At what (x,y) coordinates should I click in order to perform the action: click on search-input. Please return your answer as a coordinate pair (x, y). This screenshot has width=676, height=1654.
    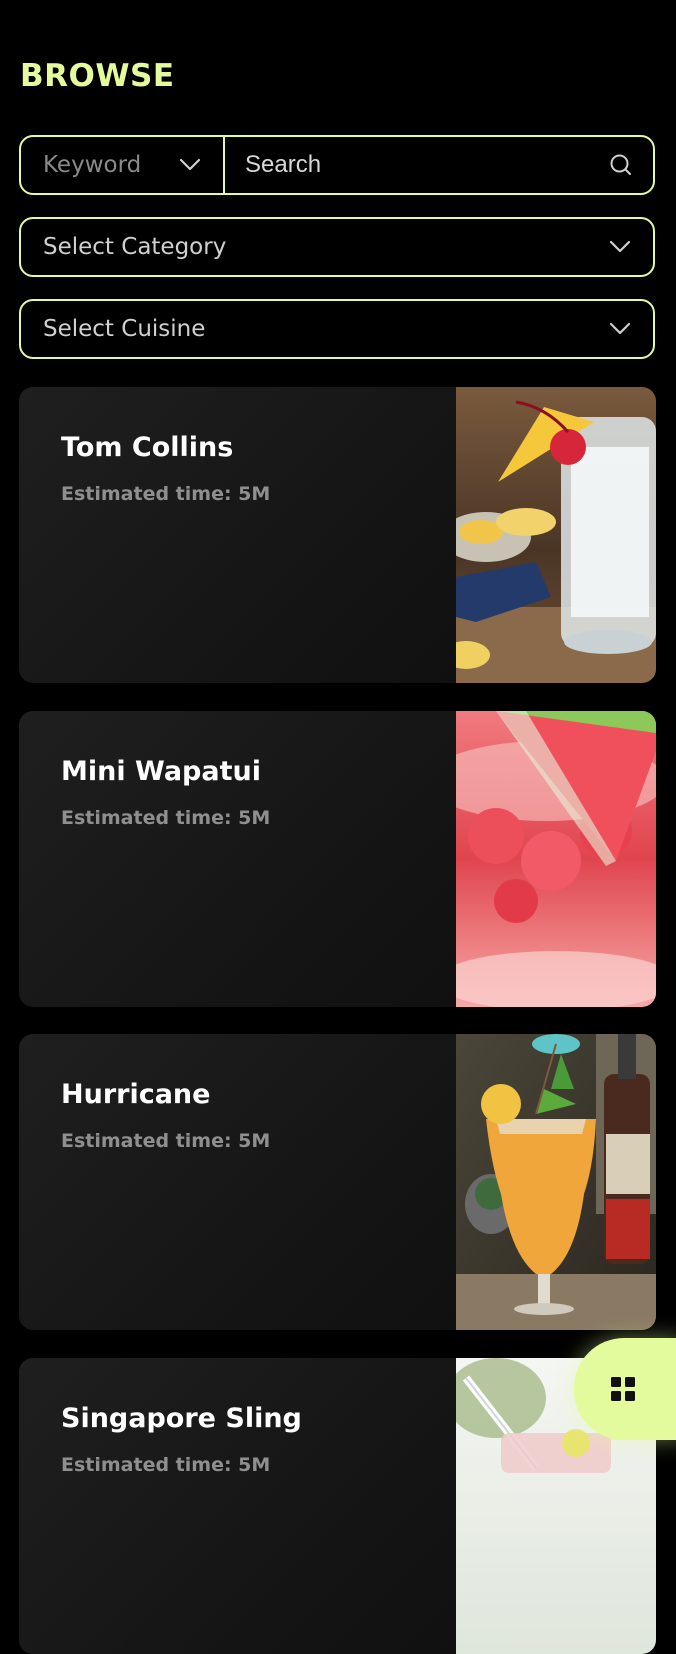
    Looking at the image, I should click on (405, 165).